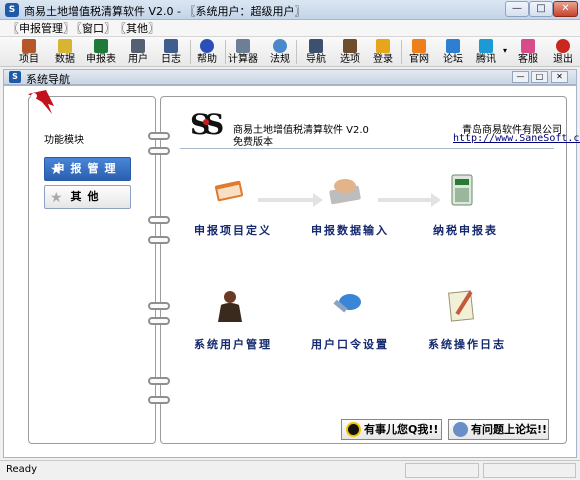 The width and height of the screenshot is (580, 480). I want to click on menubar: 〖申报管理〗 〖窗口〗 〖其他〗, so click(290, 28).